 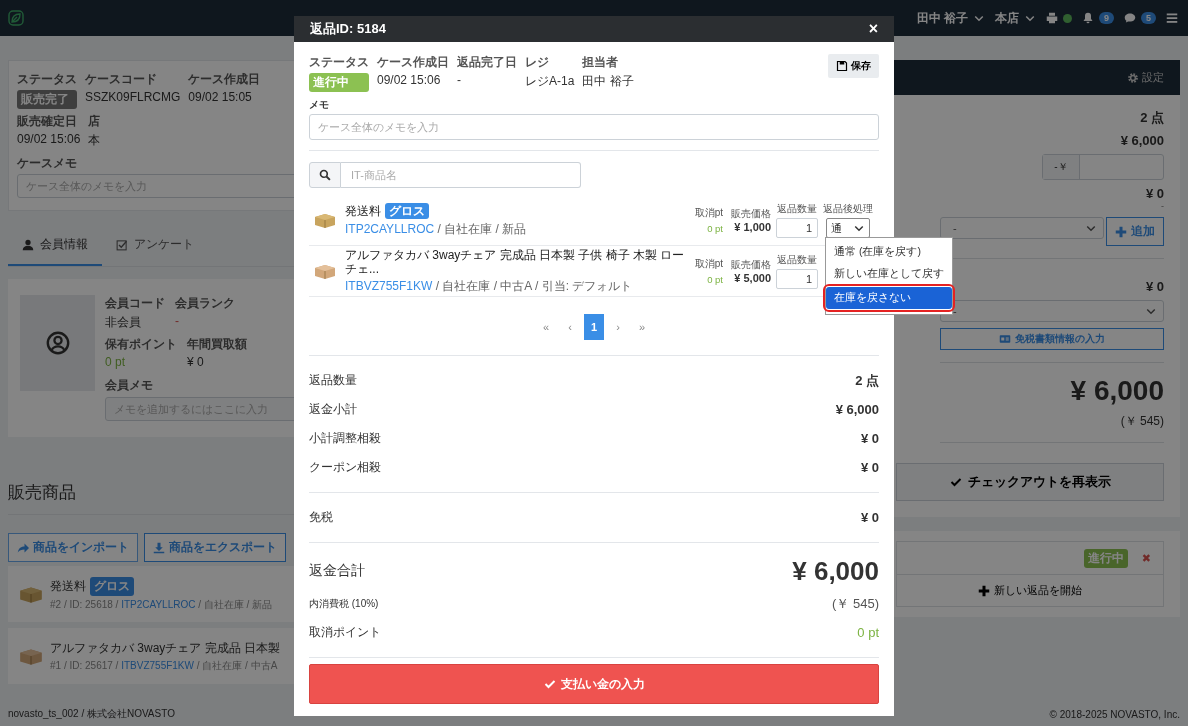 What do you see at coordinates (853, 66) in the screenshot?
I see `save-button: 保存` at bounding box center [853, 66].